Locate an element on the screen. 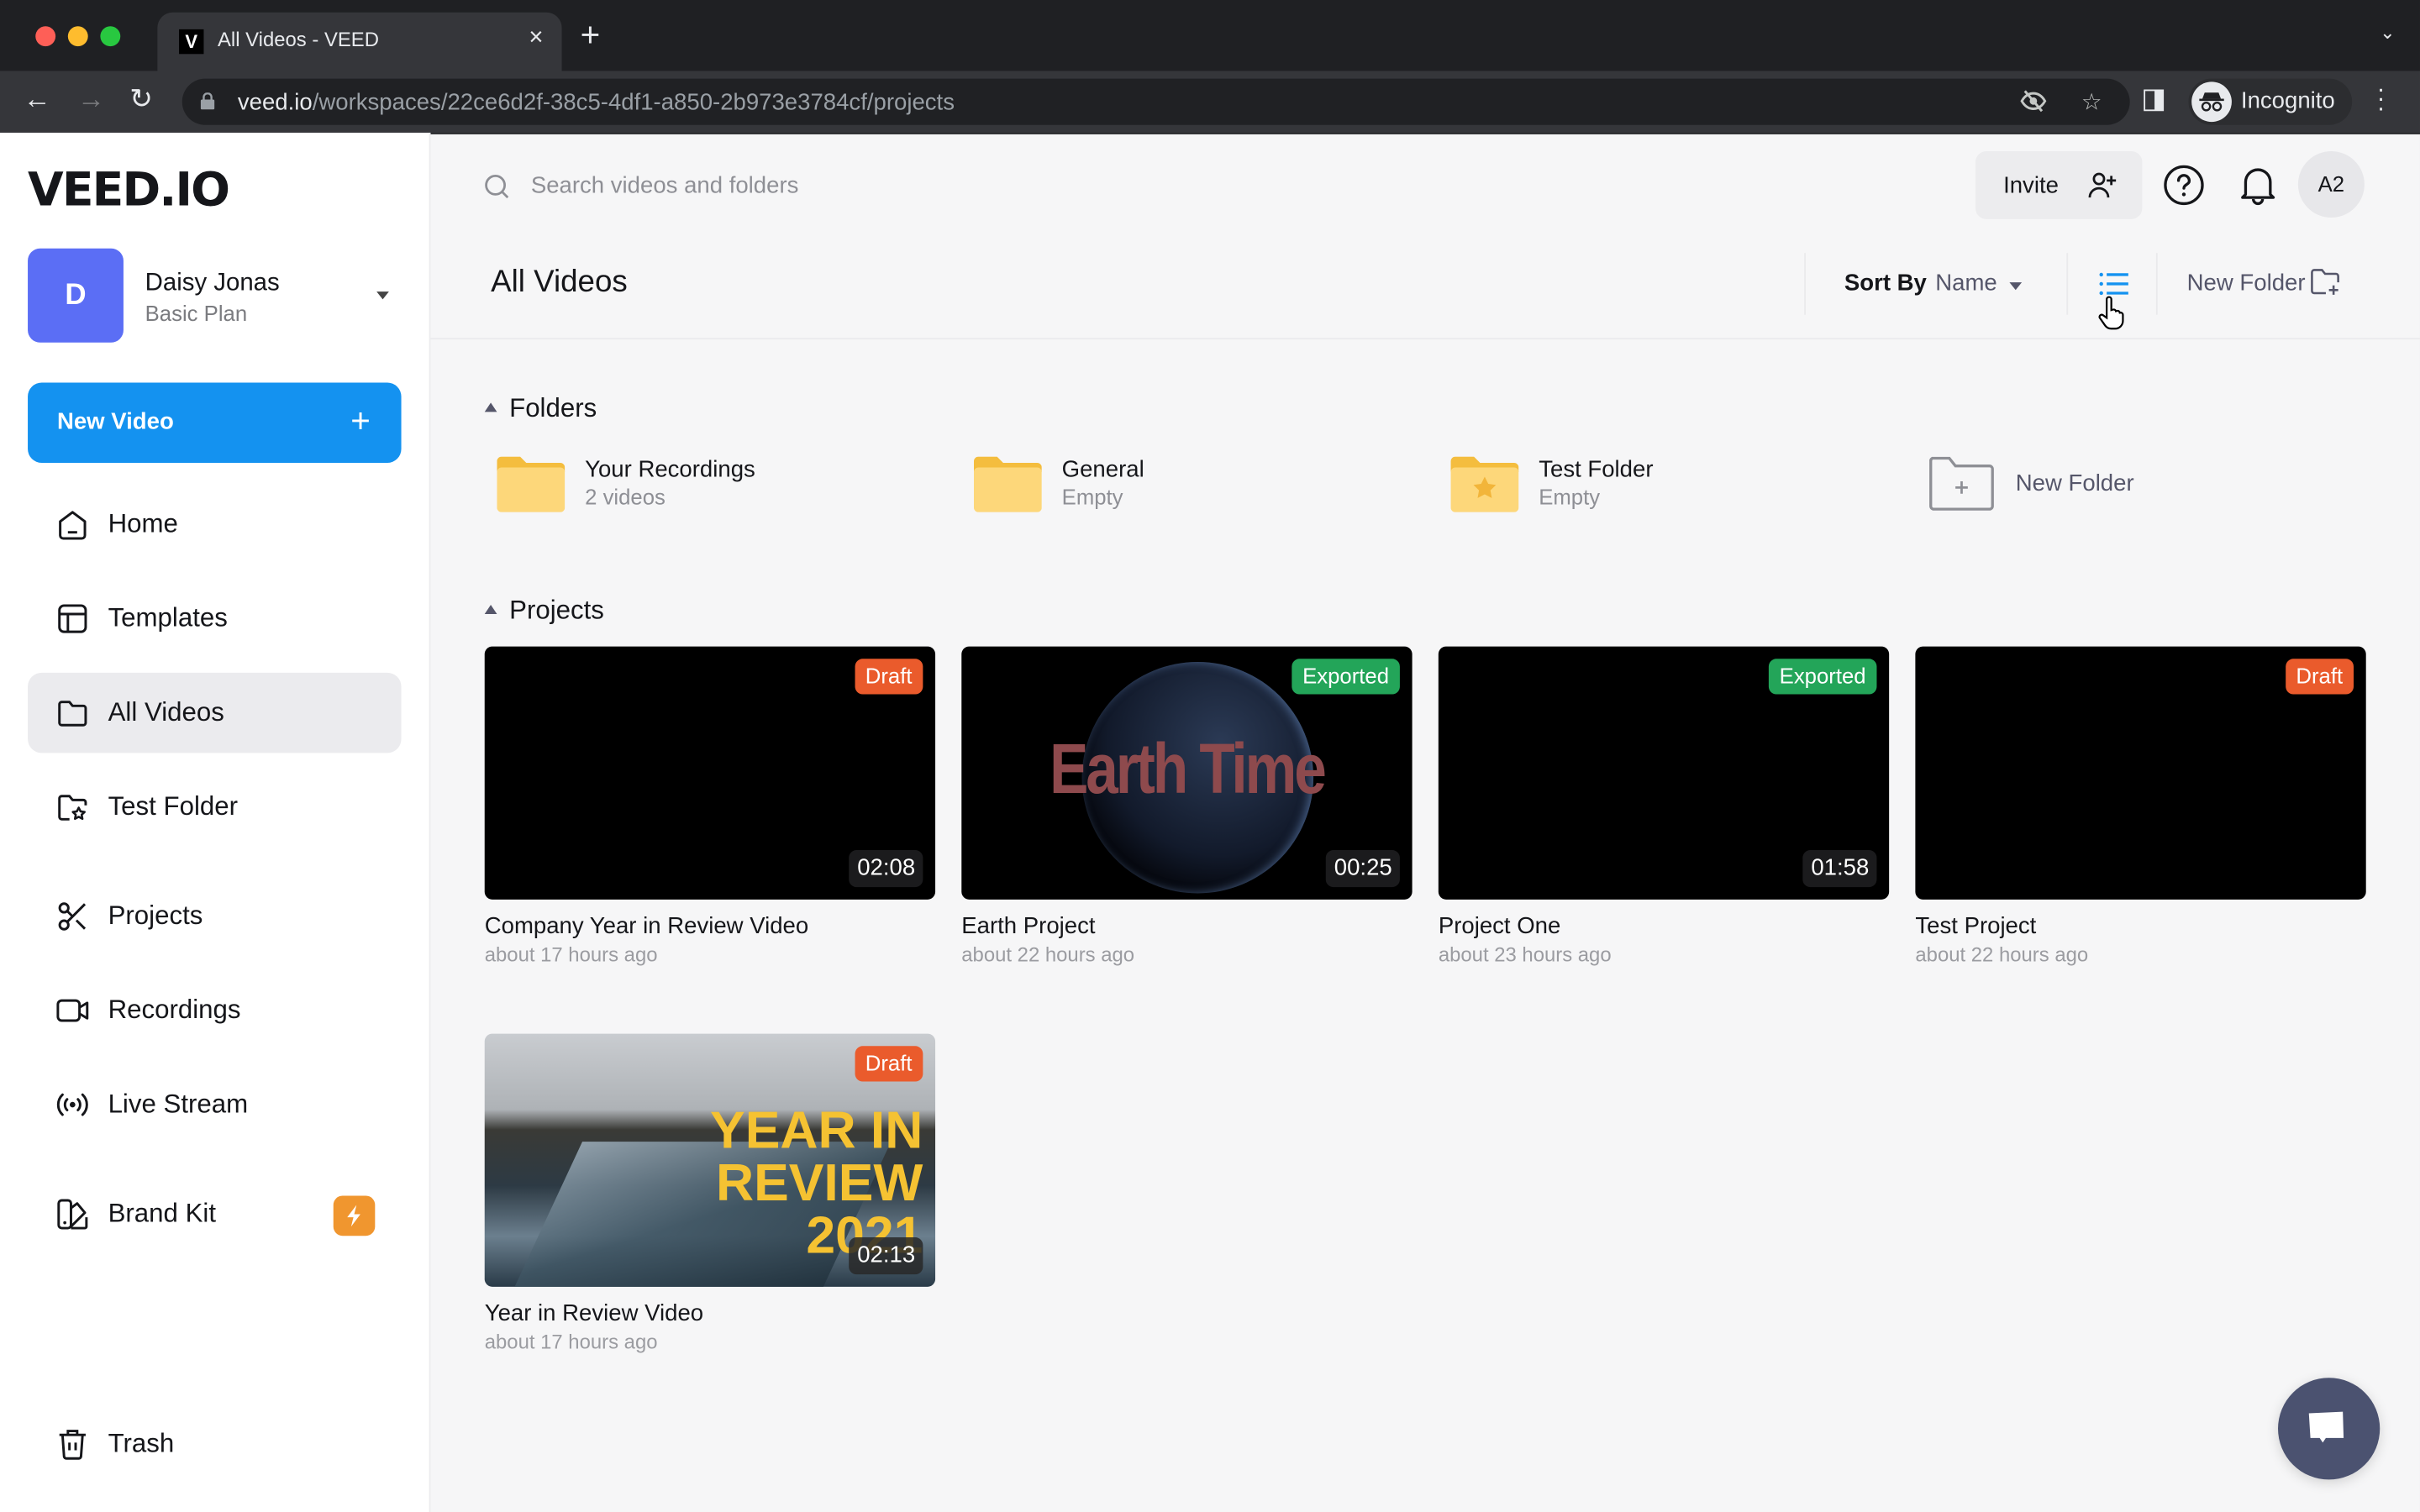 Image resolution: width=2420 pixels, height=1512 pixels. folder-name: Test Folder is located at coordinates (1596, 469).